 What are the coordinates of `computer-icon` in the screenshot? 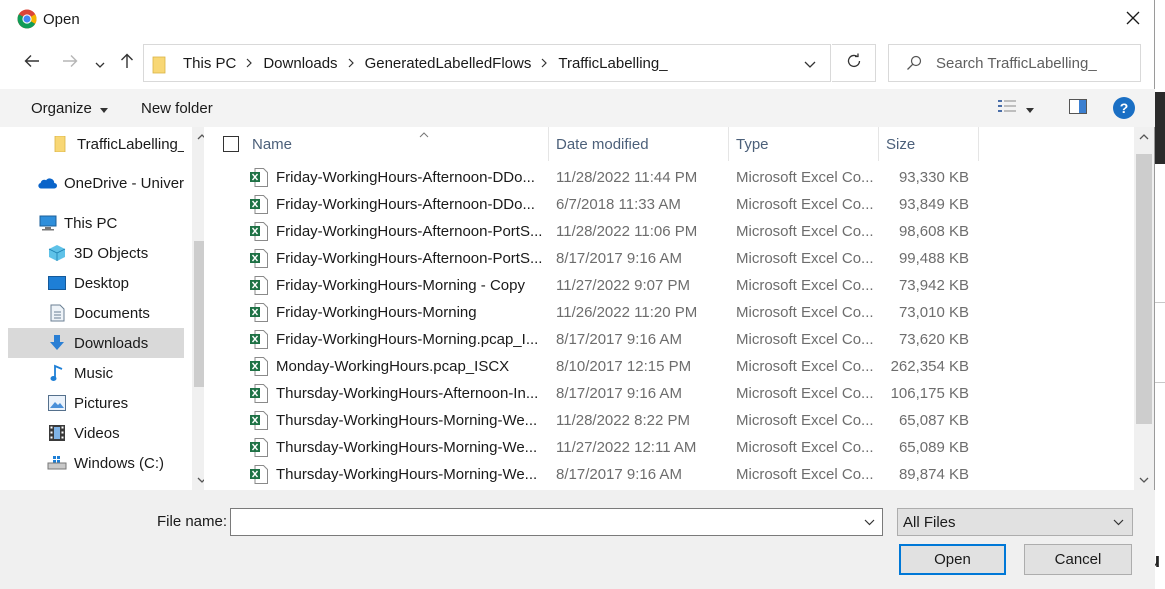 It's located at (47, 223).